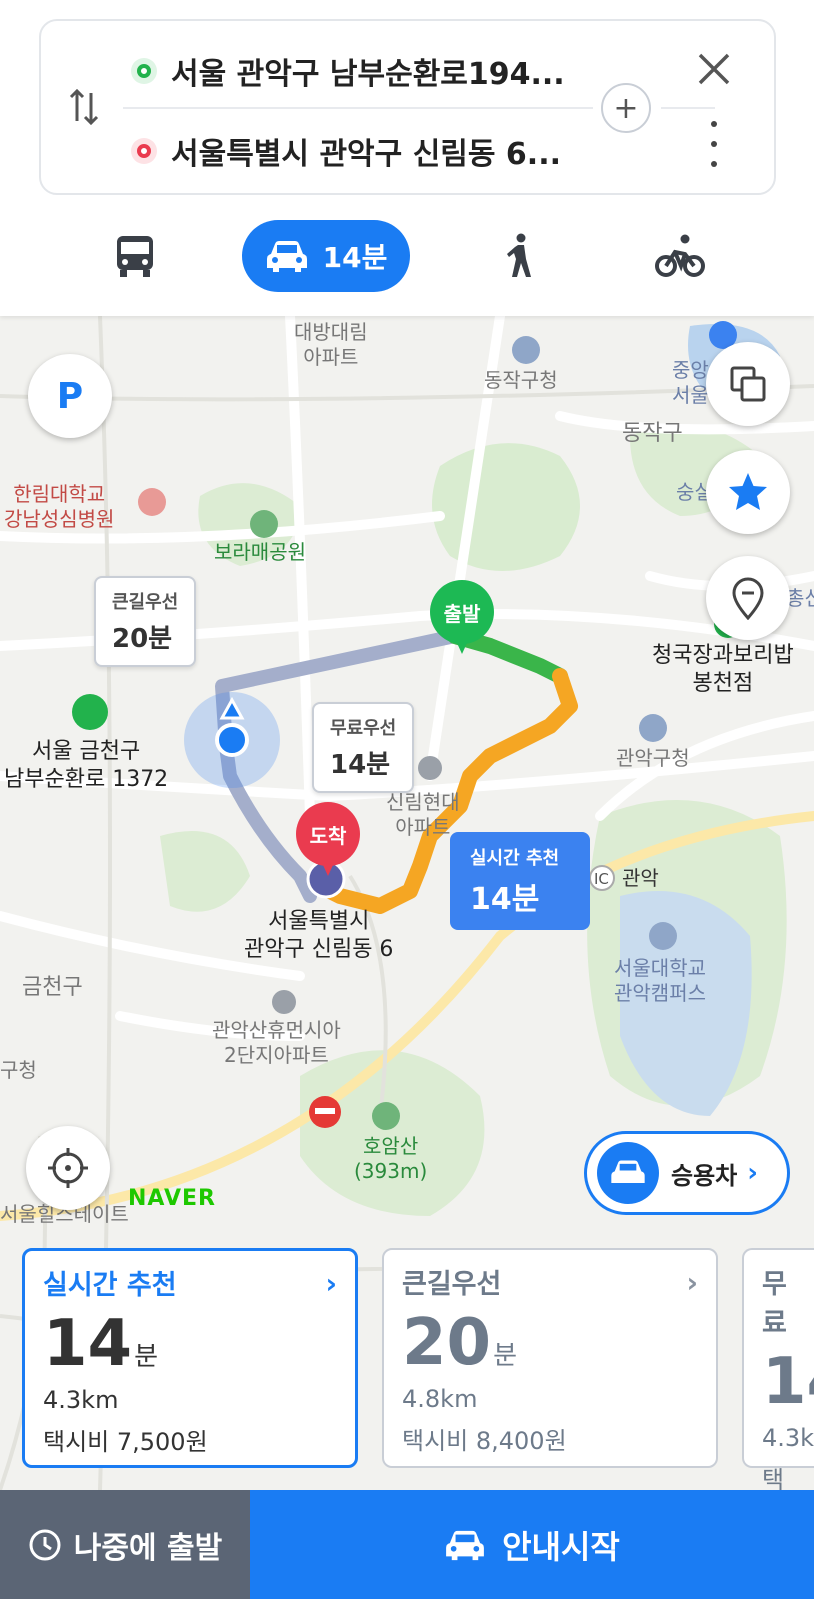  What do you see at coordinates (81, 1400) in the screenshot?
I see `route-card-distance: 4.3km` at bounding box center [81, 1400].